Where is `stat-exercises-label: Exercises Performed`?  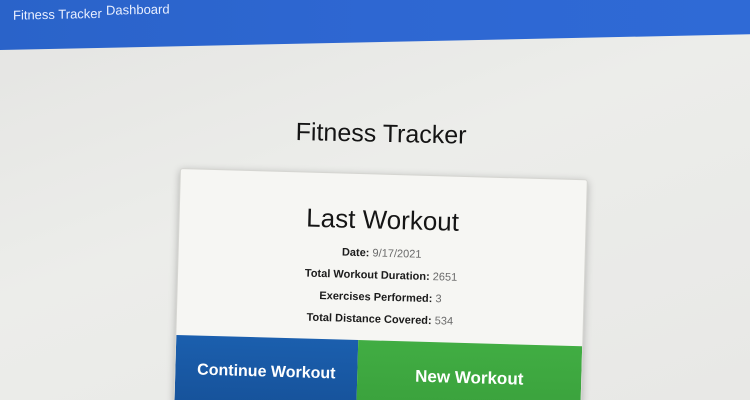
stat-exercises-label: Exercises Performed is located at coordinates (374, 297).